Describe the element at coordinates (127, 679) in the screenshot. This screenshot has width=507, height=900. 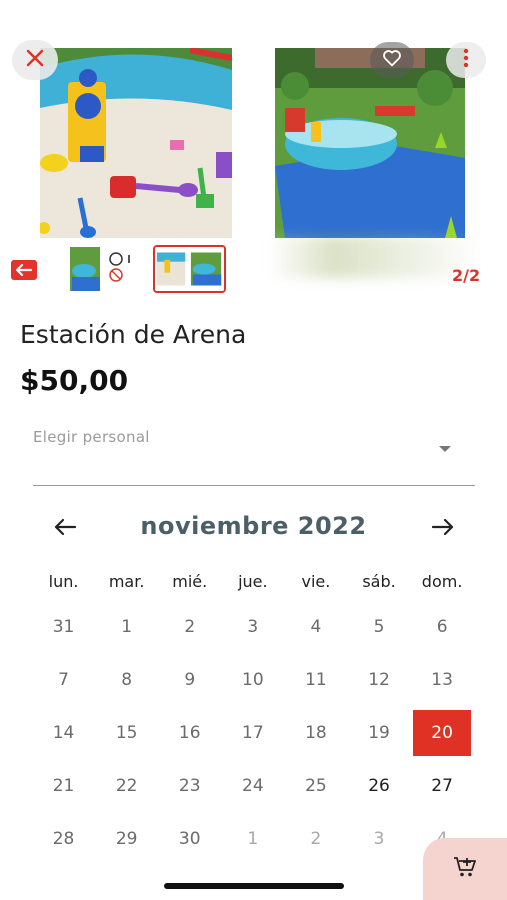
I see `calendar-day: 8` at that location.